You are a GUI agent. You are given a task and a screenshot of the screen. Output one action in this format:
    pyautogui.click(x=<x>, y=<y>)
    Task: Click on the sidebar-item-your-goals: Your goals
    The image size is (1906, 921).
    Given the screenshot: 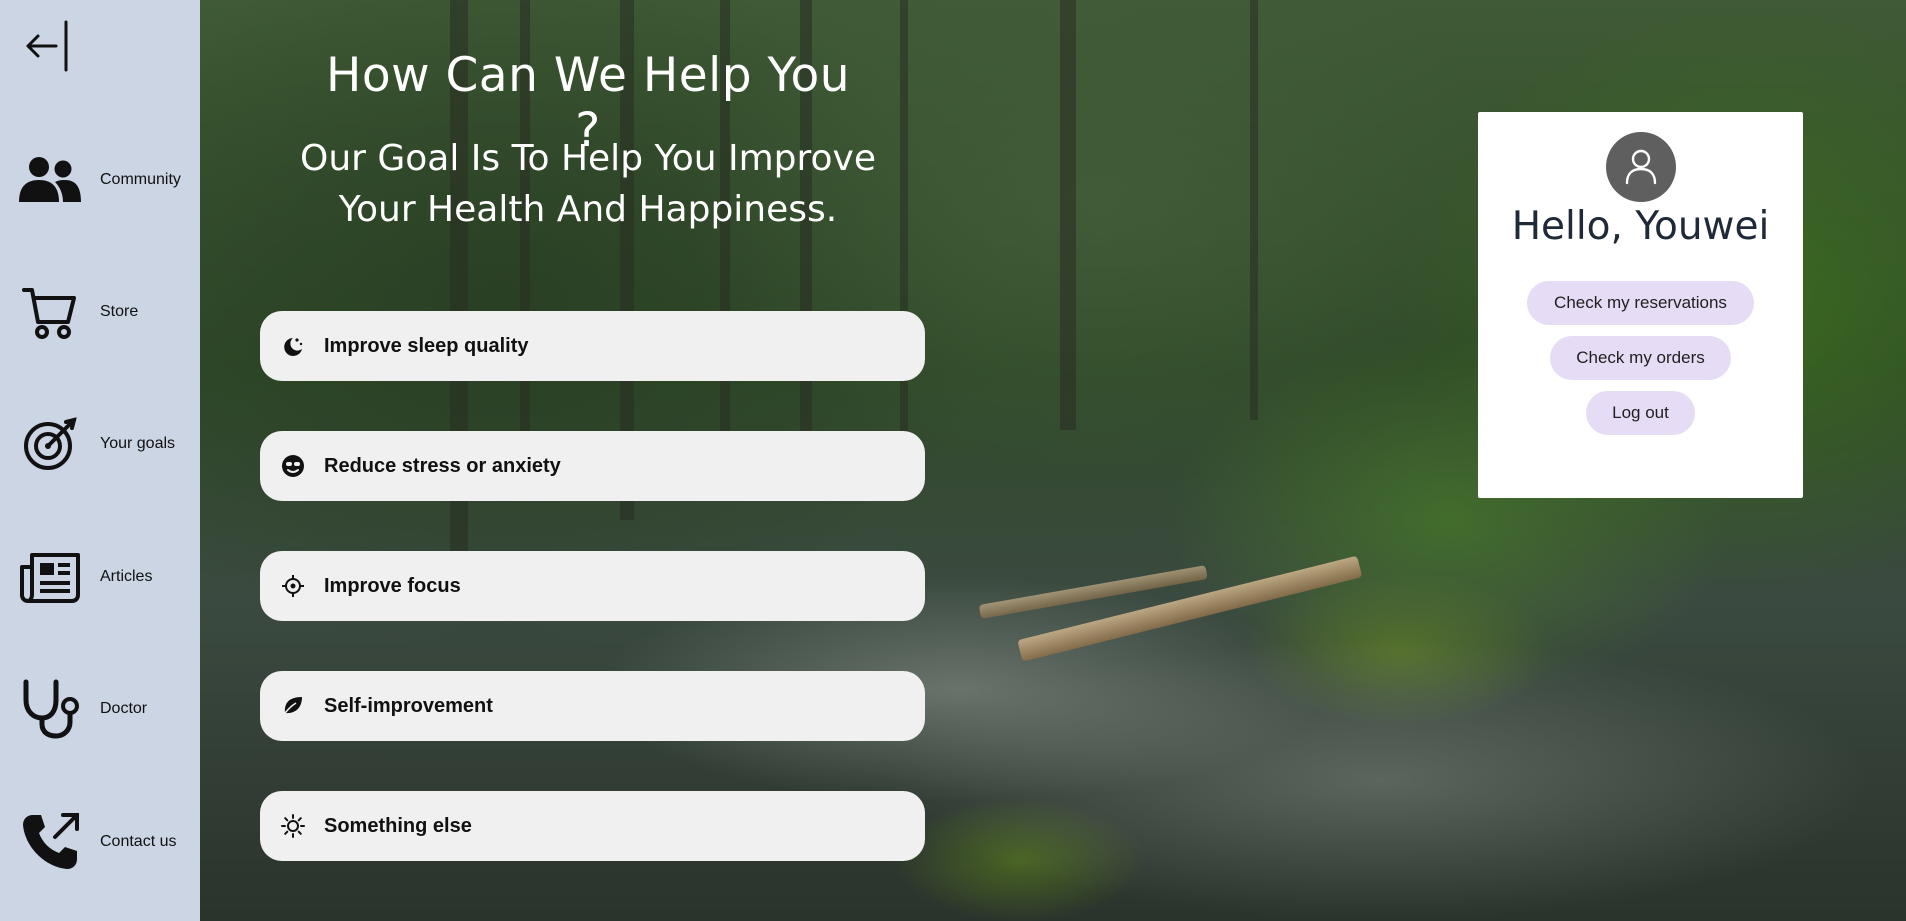 What is the action you would take?
    pyautogui.click(x=109, y=444)
    